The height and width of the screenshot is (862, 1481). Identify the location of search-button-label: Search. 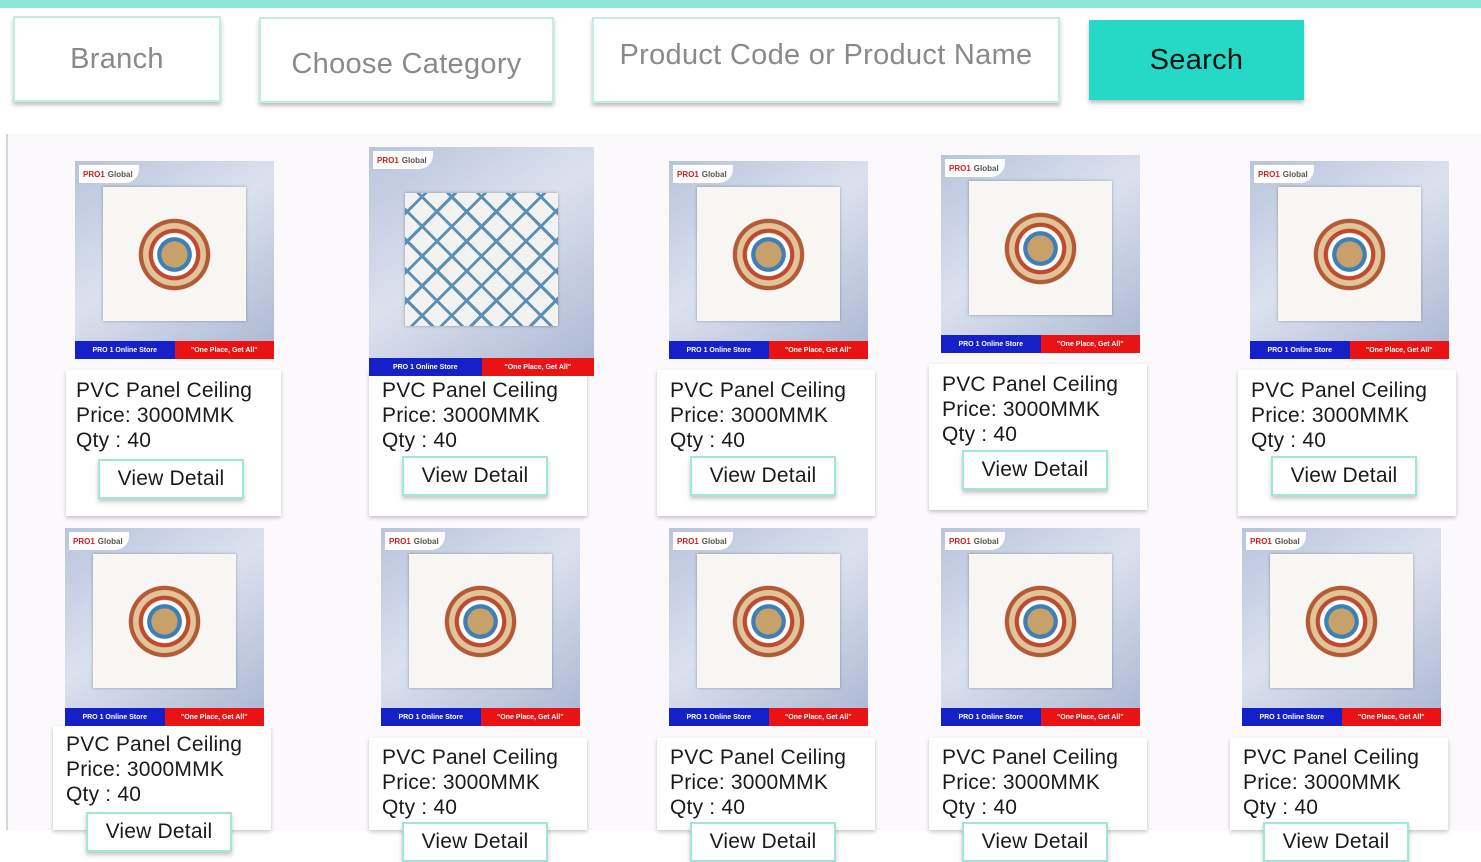
(1196, 59).